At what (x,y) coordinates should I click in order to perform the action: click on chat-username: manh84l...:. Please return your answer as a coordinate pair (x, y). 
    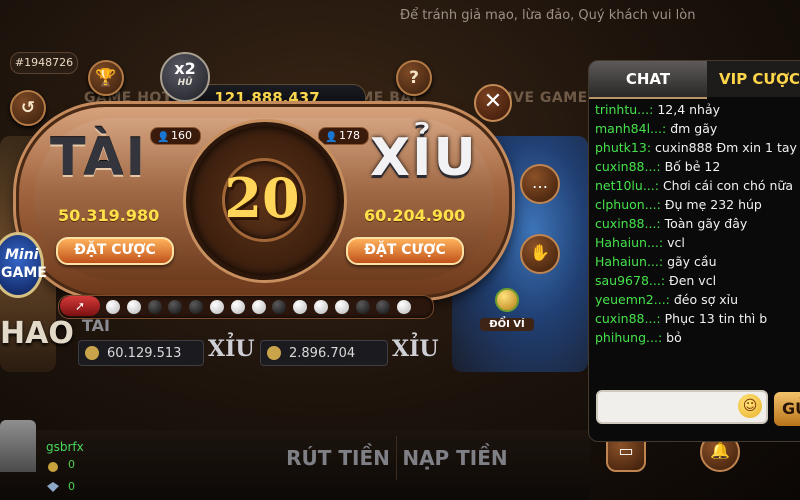
    Looking at the image, I should click on (630, 128).